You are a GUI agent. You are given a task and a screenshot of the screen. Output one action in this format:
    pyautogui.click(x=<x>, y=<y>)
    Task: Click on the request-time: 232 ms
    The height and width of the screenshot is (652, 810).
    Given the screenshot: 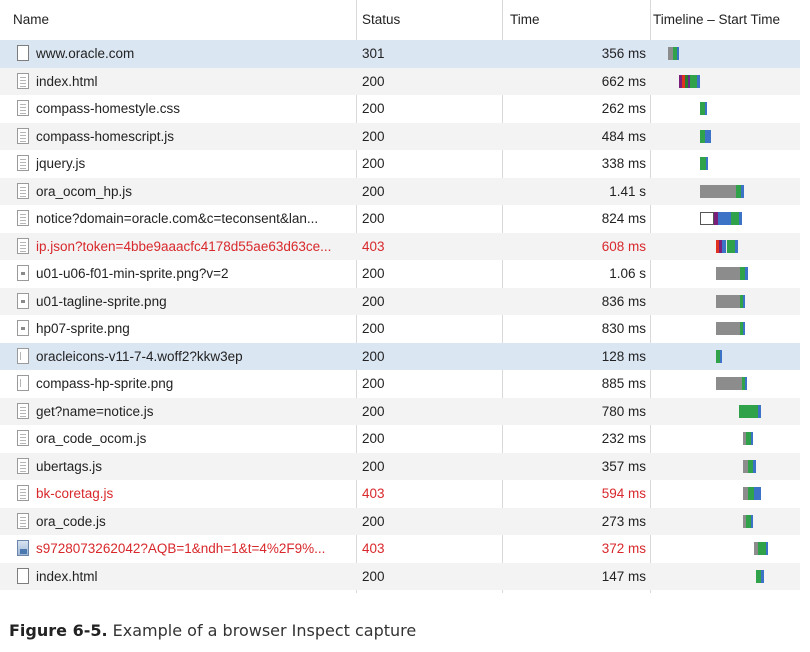 What is the action you would take?
    pyautogui.click(x=623, y=438)
    